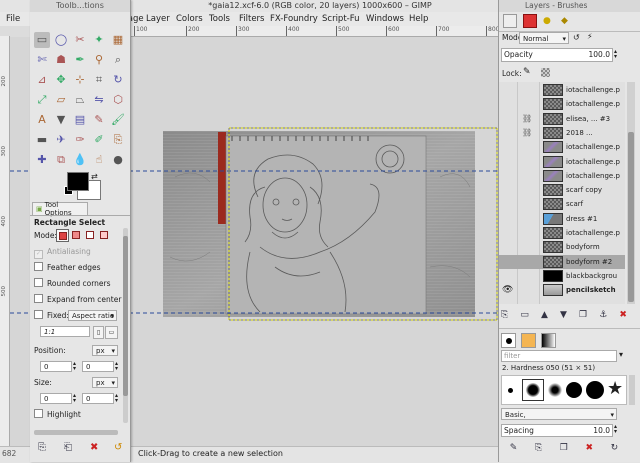 The width and height of the screenshot is (640, 463). Describe the element at coordinates (562, 247) in the screenshot. I see `layer-row: bodyform` at that location.